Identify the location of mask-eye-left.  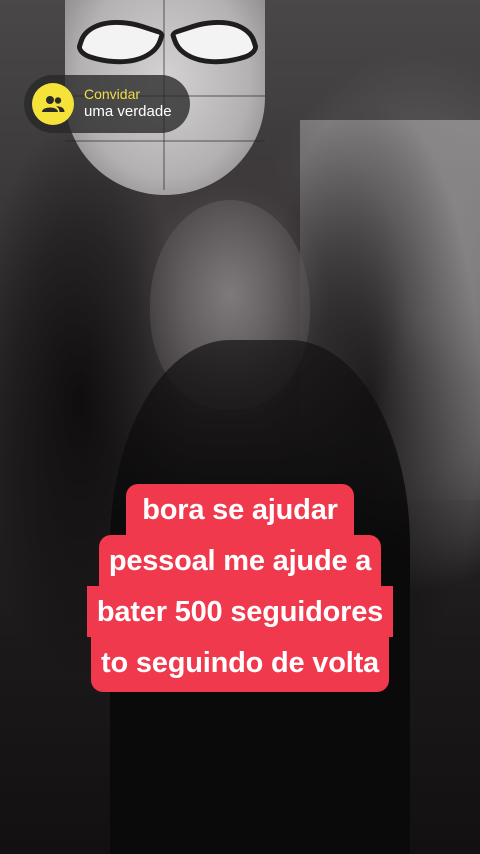
(120, 43).